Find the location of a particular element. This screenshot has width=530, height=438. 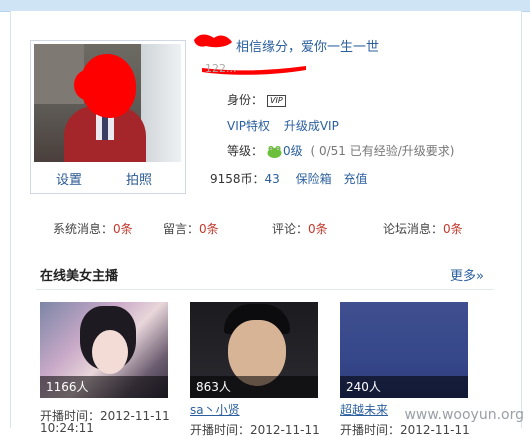

identity-row: 身份： VIP is located at coordinates (256, 99).